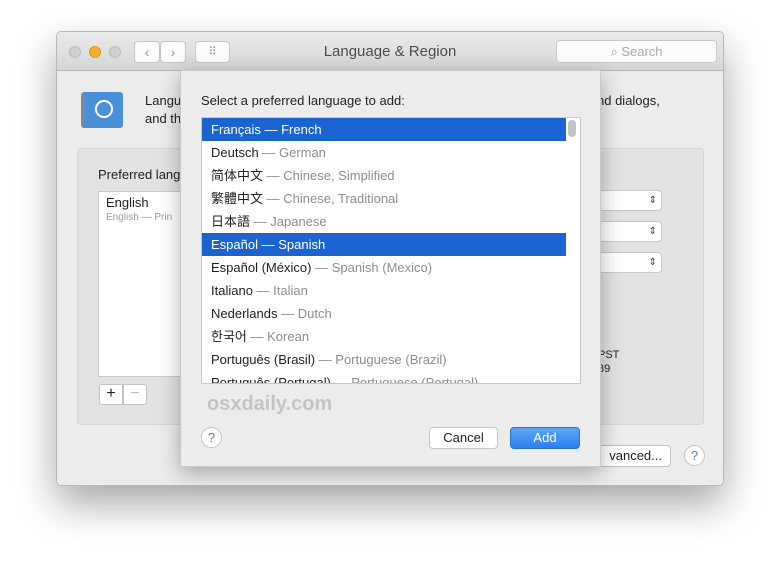 The image size is (780, 566). I want to click on header-text-right: nd dialogs,, so click(628, 100).